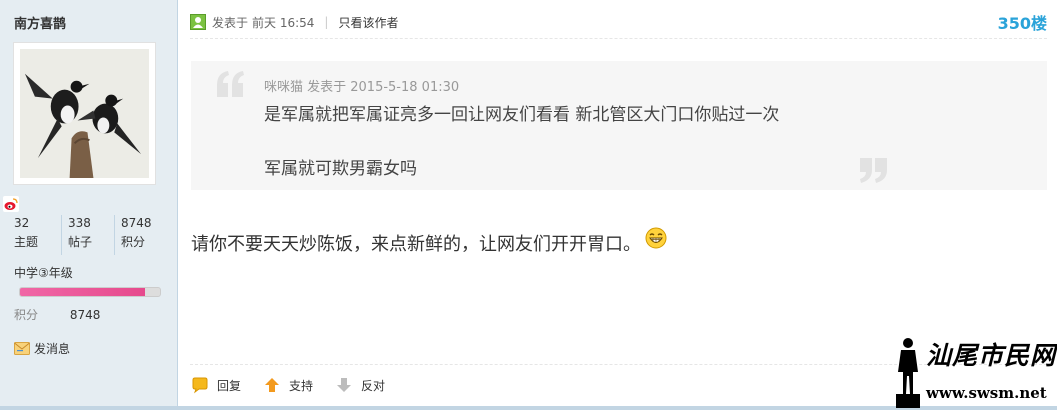  Describe the element at coordinates (57, 314) in the screenshot. I see `points-row: 积分 8748` at that location.